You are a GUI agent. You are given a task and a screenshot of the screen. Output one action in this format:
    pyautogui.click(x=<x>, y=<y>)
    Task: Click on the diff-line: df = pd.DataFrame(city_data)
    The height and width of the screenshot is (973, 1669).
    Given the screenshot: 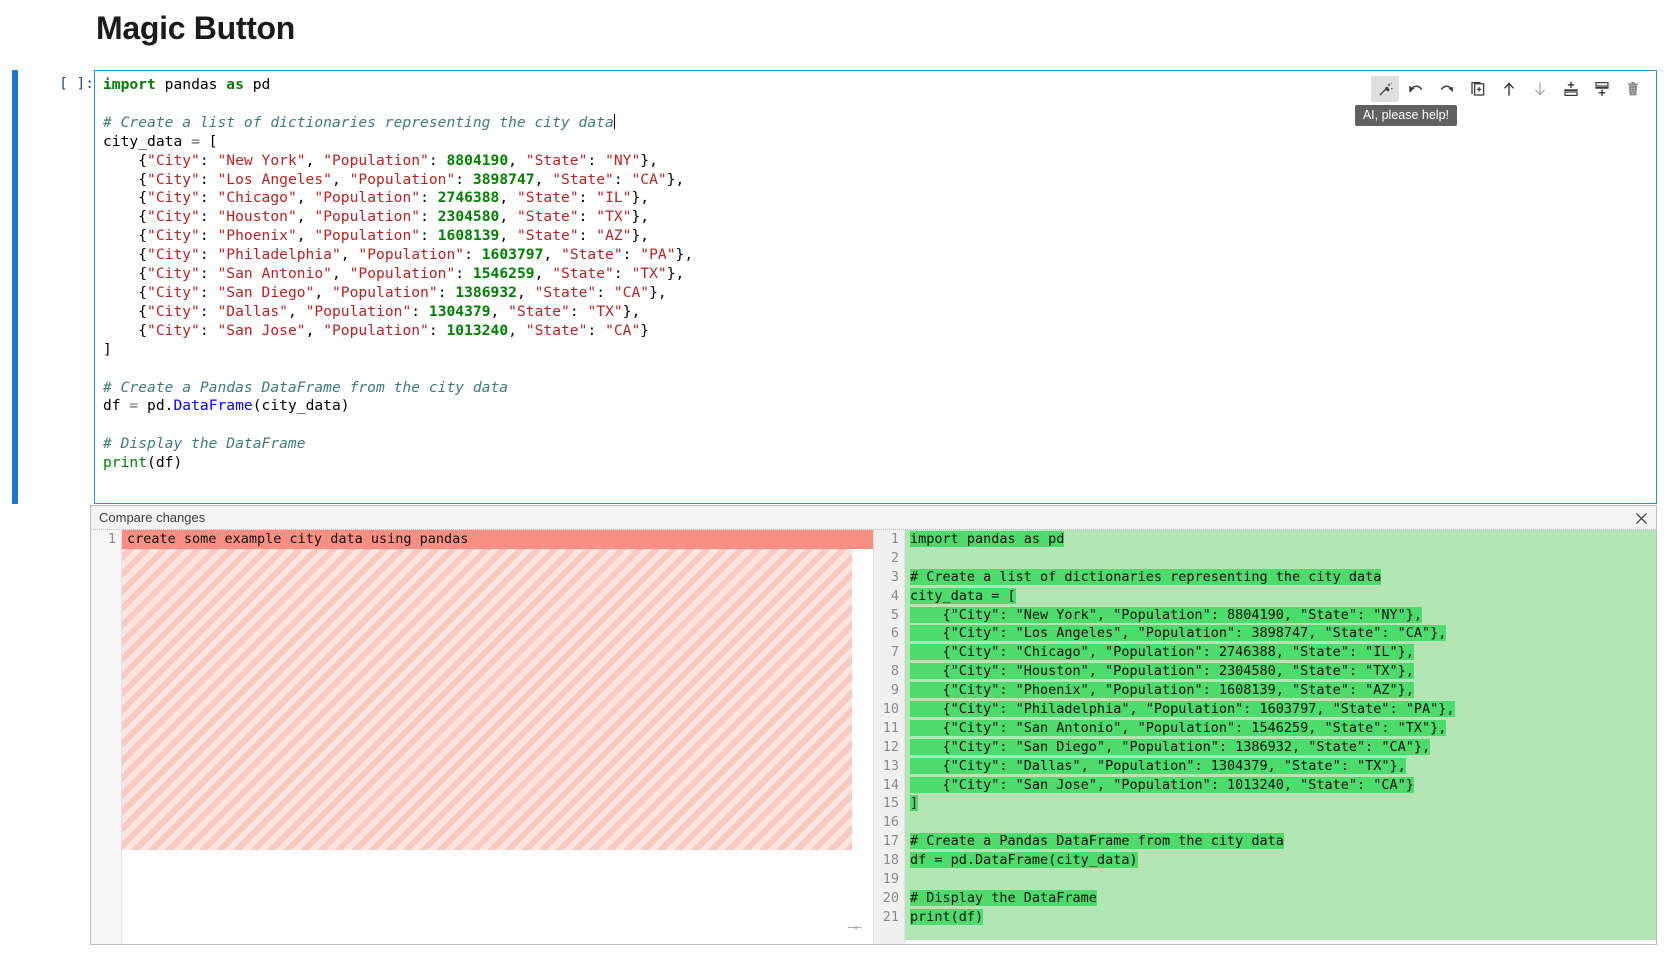 What is the action you would take?
    pyautogui.click(x=1024, y=860)
    